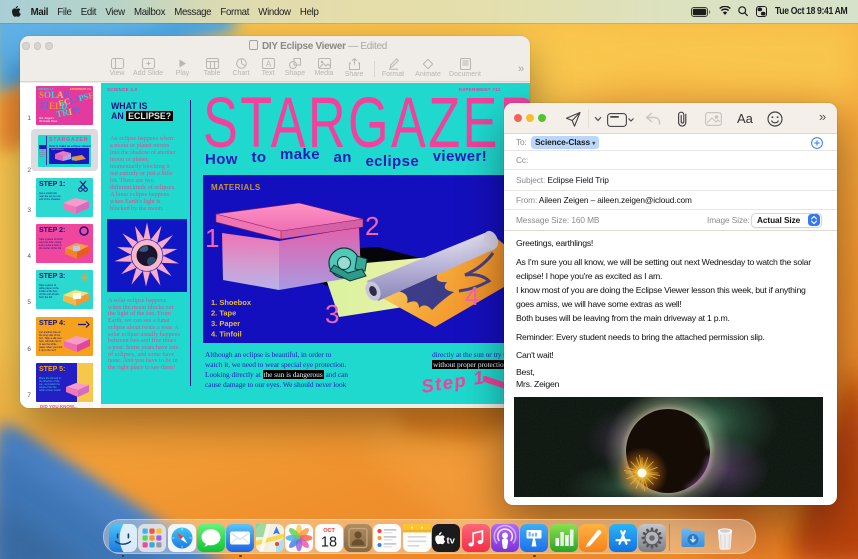 This screenshot has width=858, height=559. I want to click on svg-text: A, so click(268, 64).